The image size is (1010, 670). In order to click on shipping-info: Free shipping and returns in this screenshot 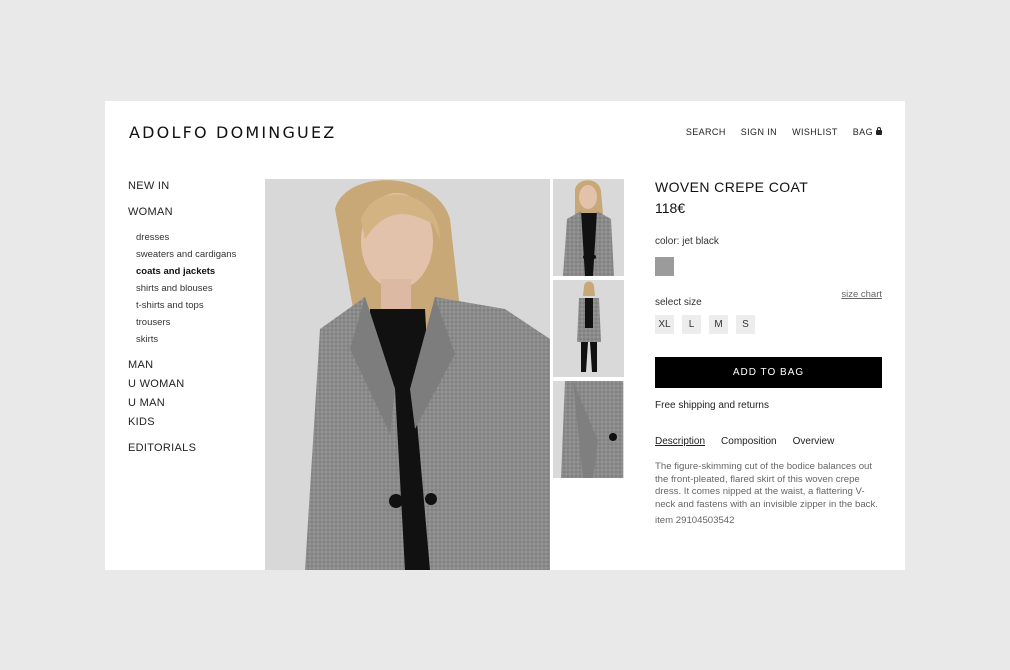, I will do `click(712, 405)`.